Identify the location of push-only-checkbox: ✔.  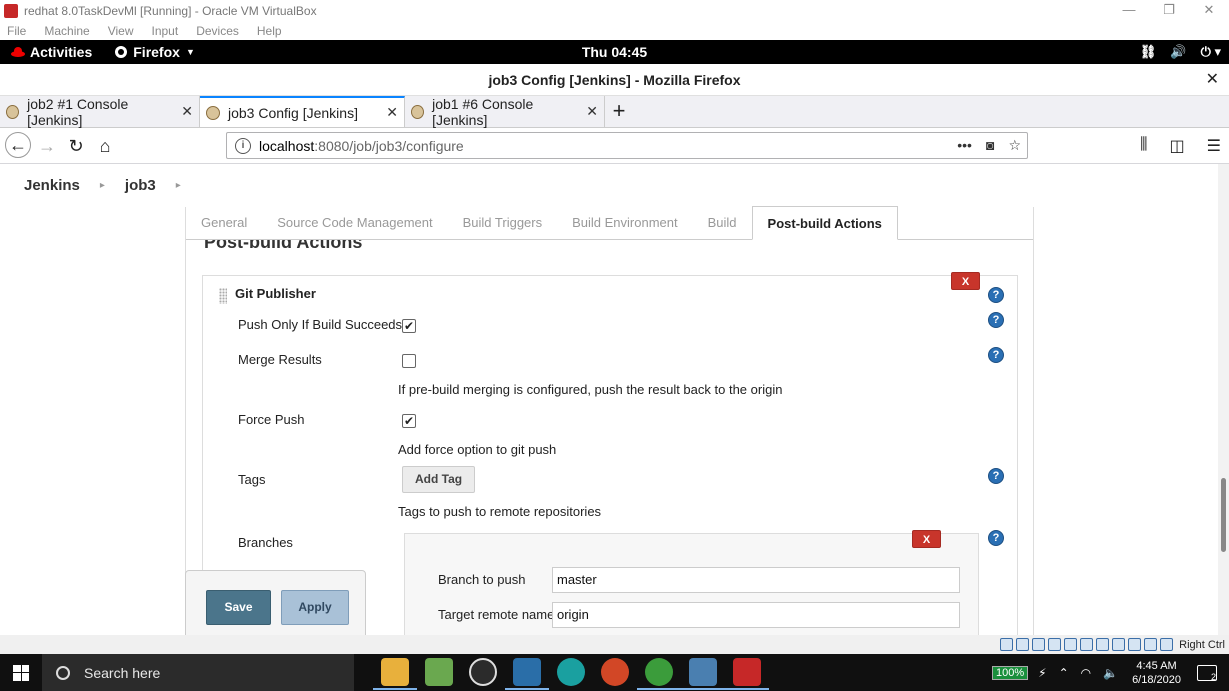
(409, 326).